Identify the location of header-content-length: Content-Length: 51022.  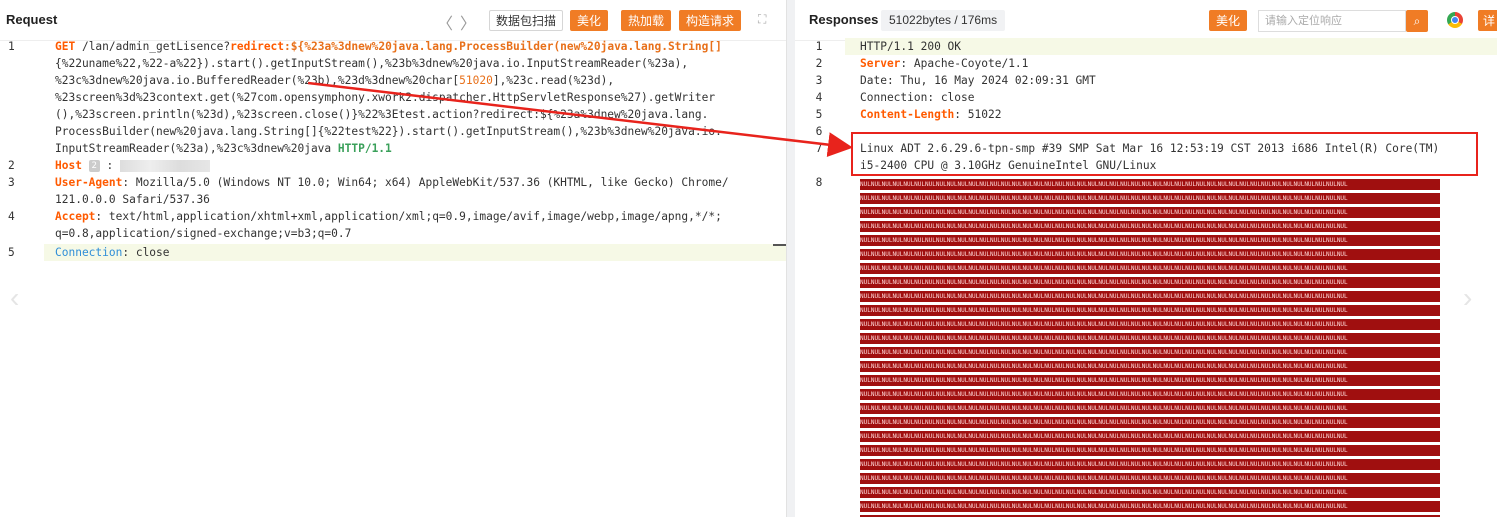
(931, 114).